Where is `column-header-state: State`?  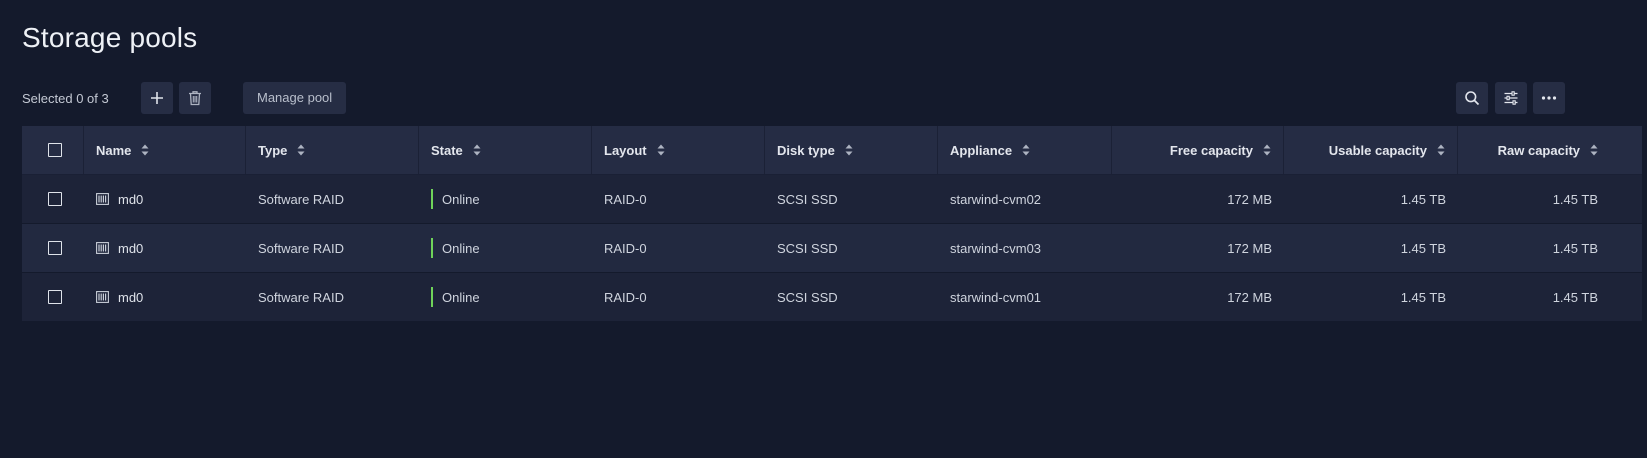 column-header-state: State is located at coordinates (505, 150).